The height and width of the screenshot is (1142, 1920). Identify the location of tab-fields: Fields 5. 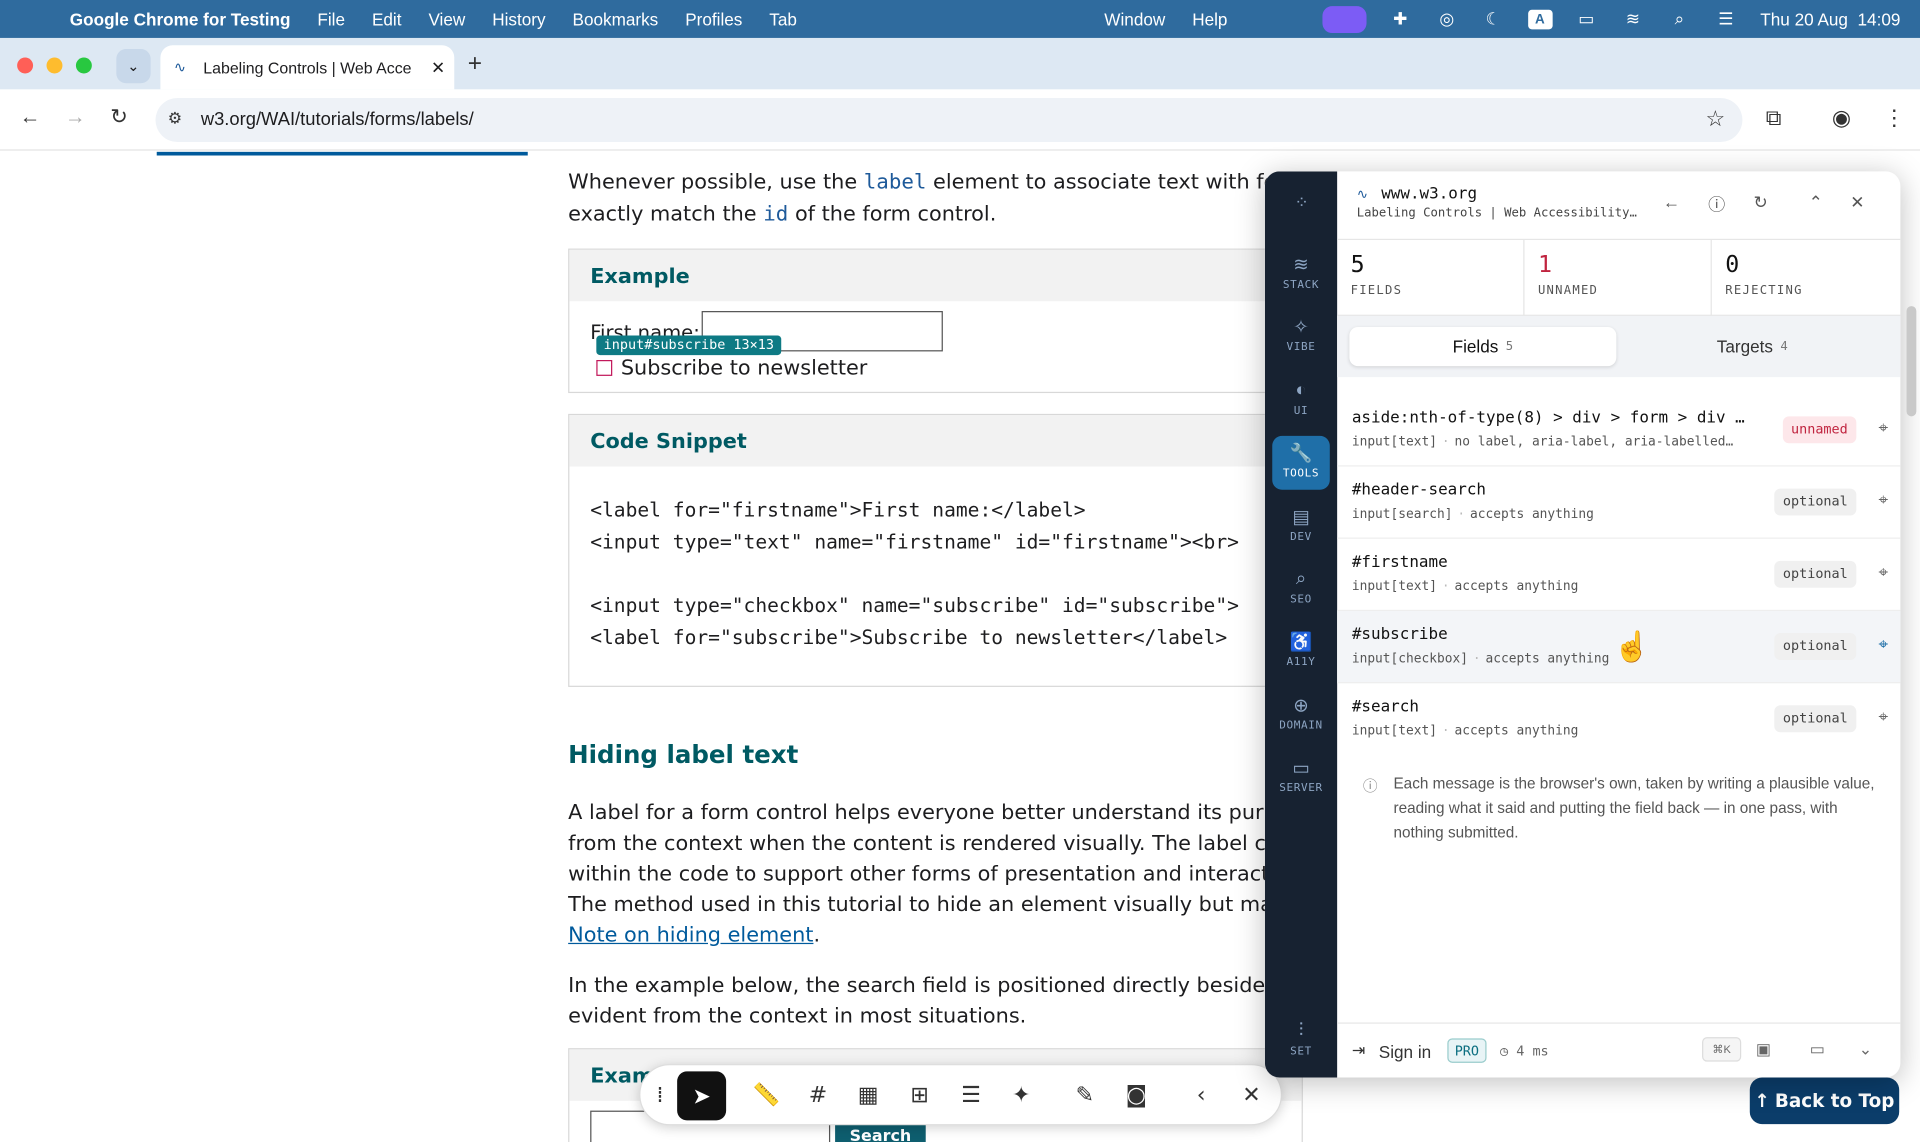
(1483, 346).